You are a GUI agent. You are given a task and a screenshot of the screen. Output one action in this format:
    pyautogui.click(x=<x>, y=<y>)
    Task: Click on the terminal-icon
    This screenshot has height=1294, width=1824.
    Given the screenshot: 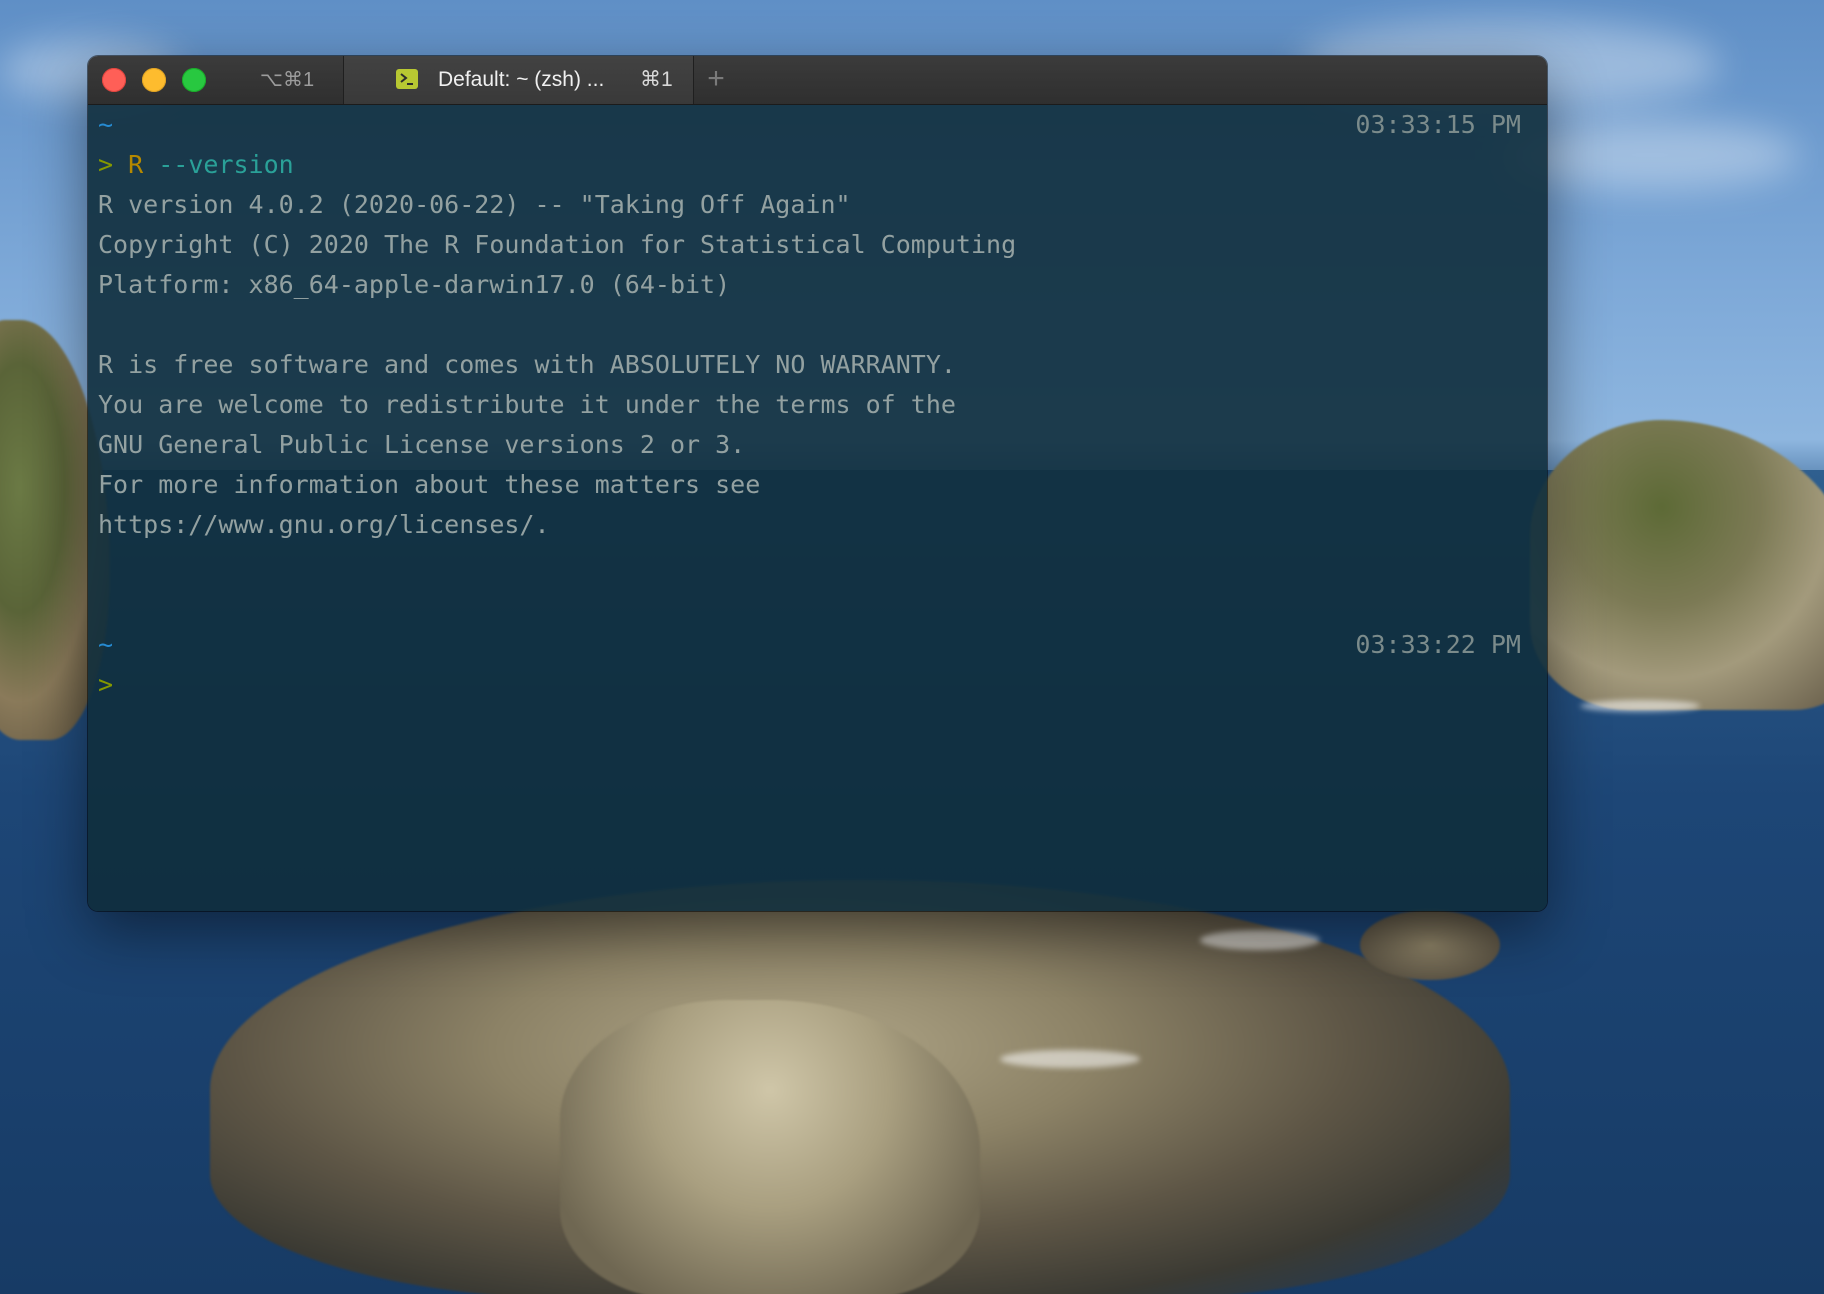 What is the action you would take?
    pyautogui.click(x=407, y=79)
    